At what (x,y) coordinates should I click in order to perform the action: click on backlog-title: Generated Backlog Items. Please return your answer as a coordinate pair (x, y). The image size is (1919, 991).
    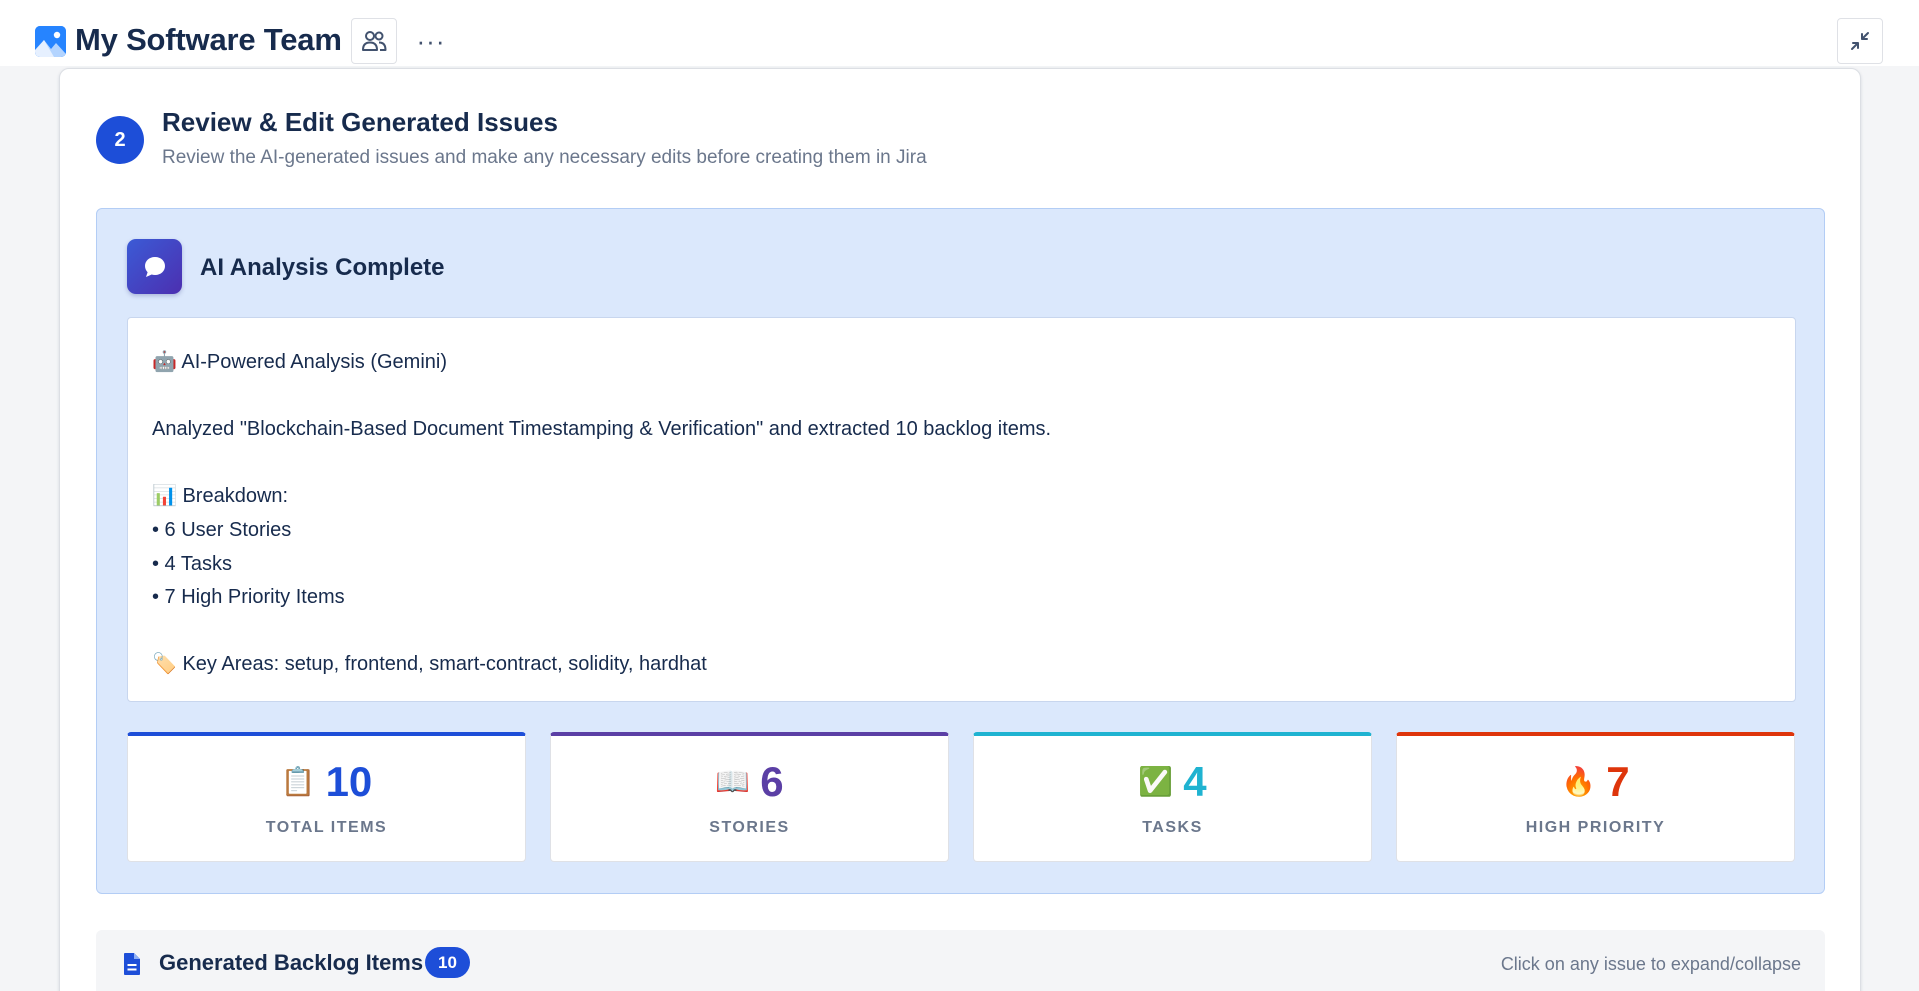
    Looking at the image, I should click on (291, 962).